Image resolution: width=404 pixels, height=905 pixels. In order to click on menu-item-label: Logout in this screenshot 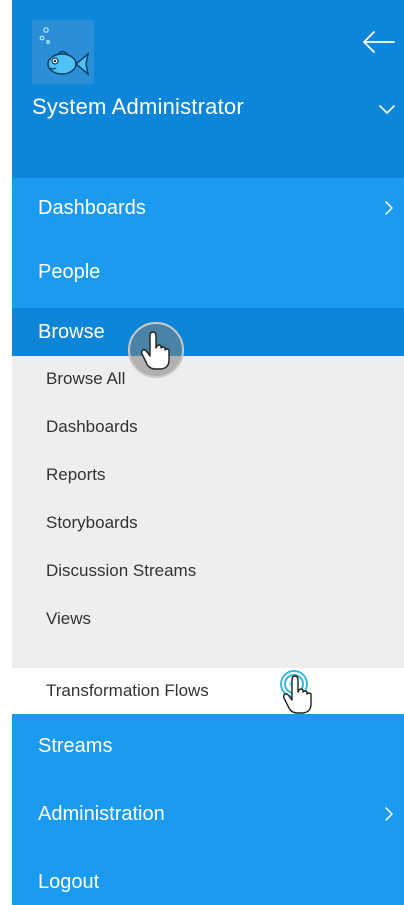, I will do `click(69, 881)`.